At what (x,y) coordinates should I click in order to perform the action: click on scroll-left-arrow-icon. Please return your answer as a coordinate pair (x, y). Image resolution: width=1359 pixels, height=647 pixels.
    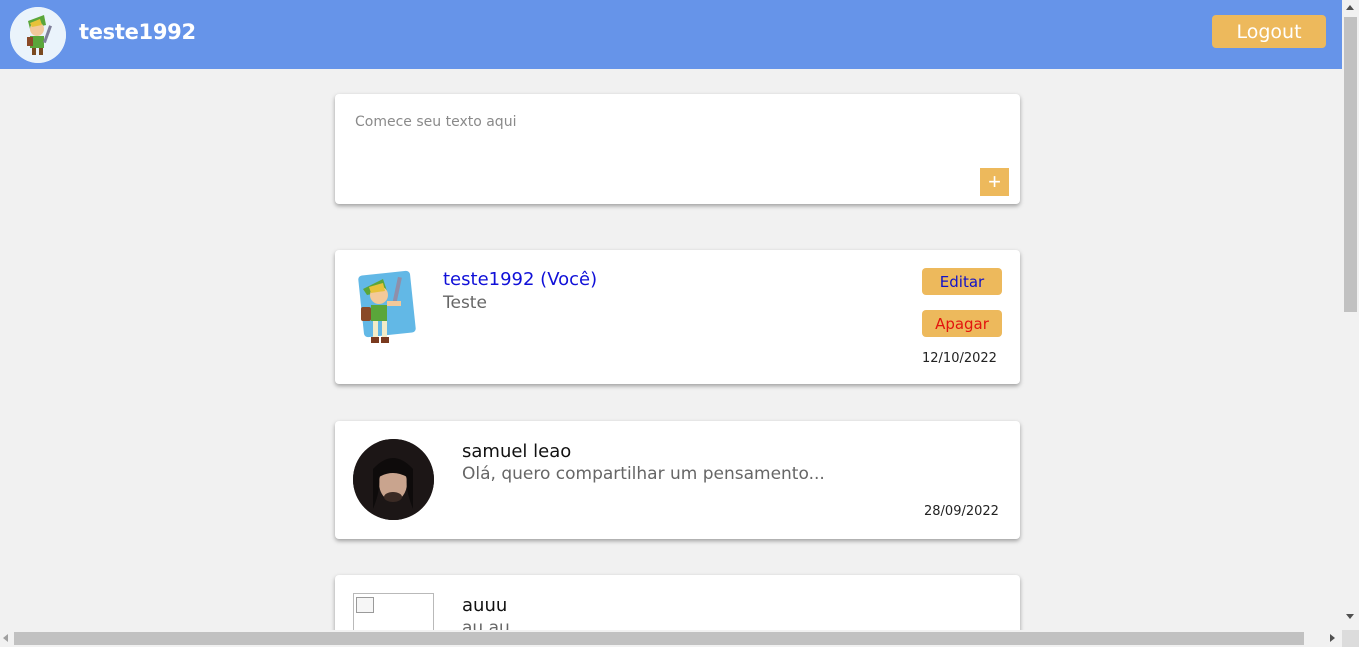
    Looking at the image, I should click on (5, 638).